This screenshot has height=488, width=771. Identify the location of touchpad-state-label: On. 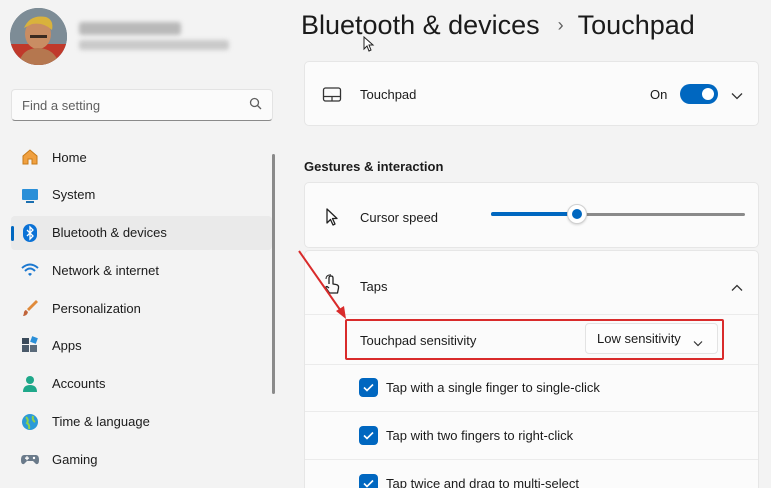
(659, 94).